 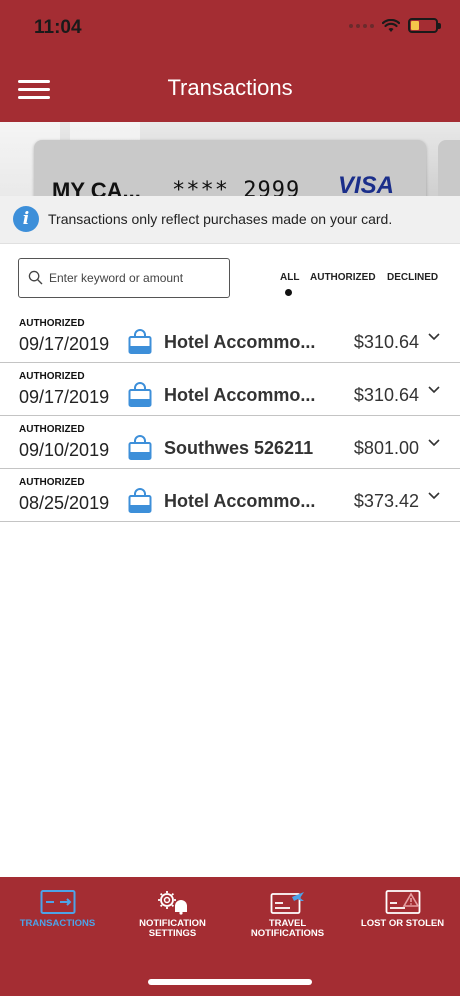 I want to click on wifi-icon, so click(x=391, y=25).